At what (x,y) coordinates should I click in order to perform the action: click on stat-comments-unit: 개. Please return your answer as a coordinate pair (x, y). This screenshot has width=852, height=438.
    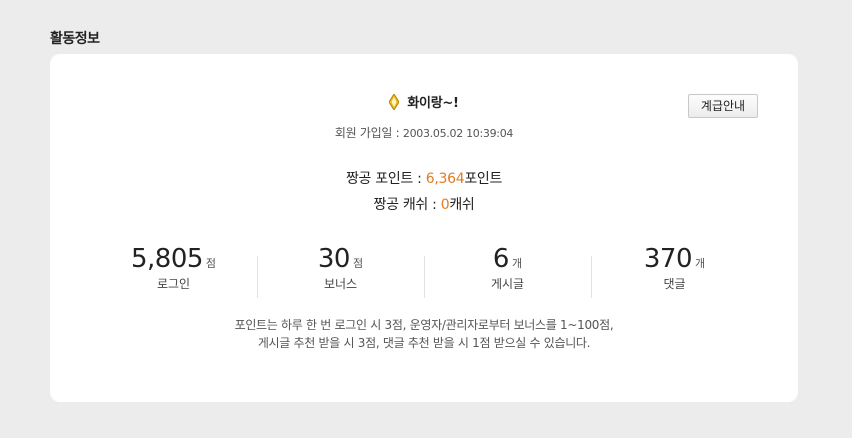
    Looking at the image, I should click on (700, 263).